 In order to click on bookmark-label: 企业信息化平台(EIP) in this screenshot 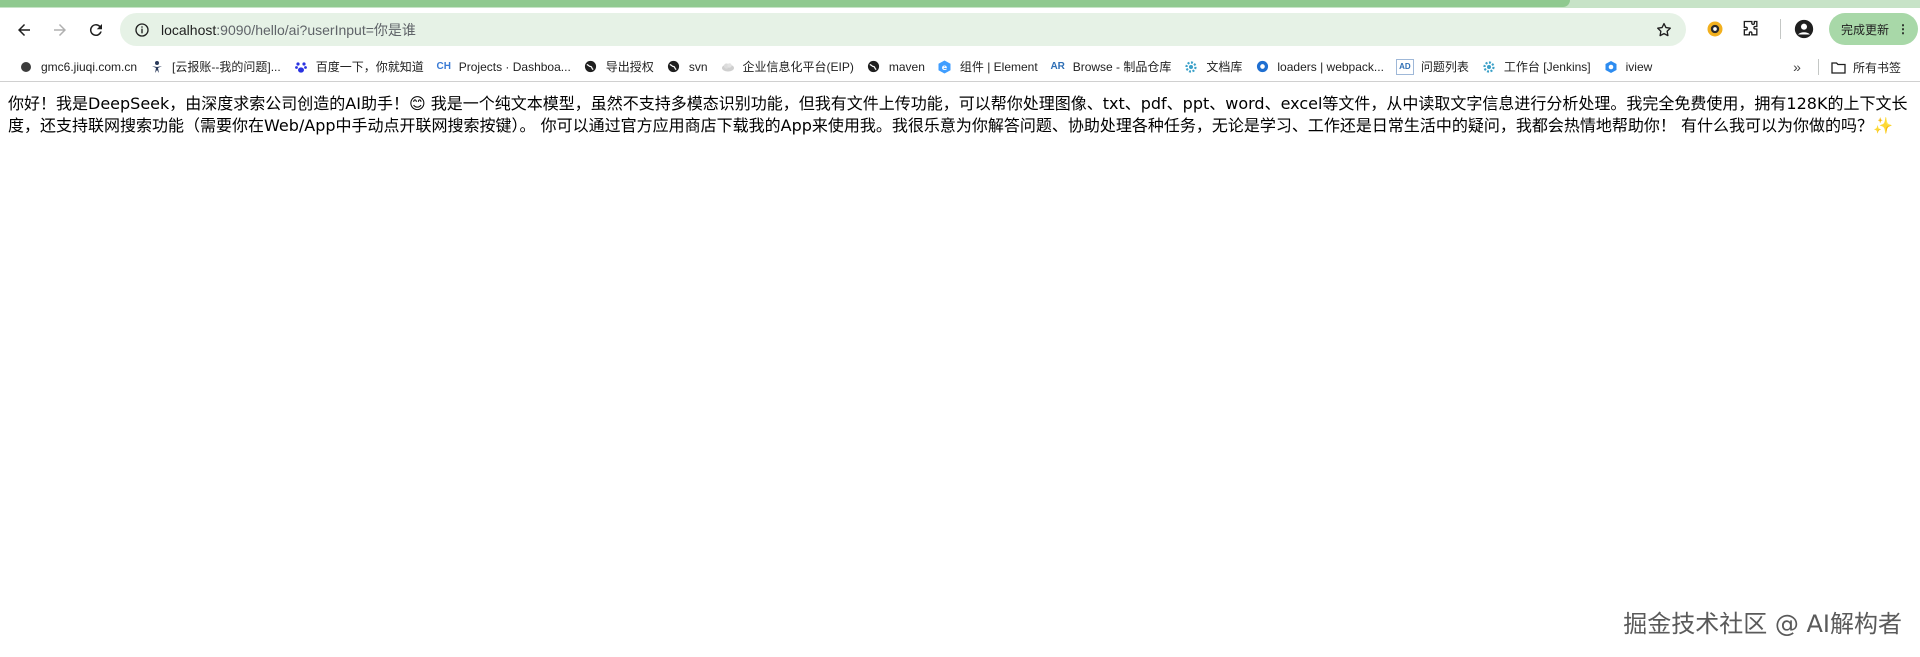, I will do `click(798, 67)`.